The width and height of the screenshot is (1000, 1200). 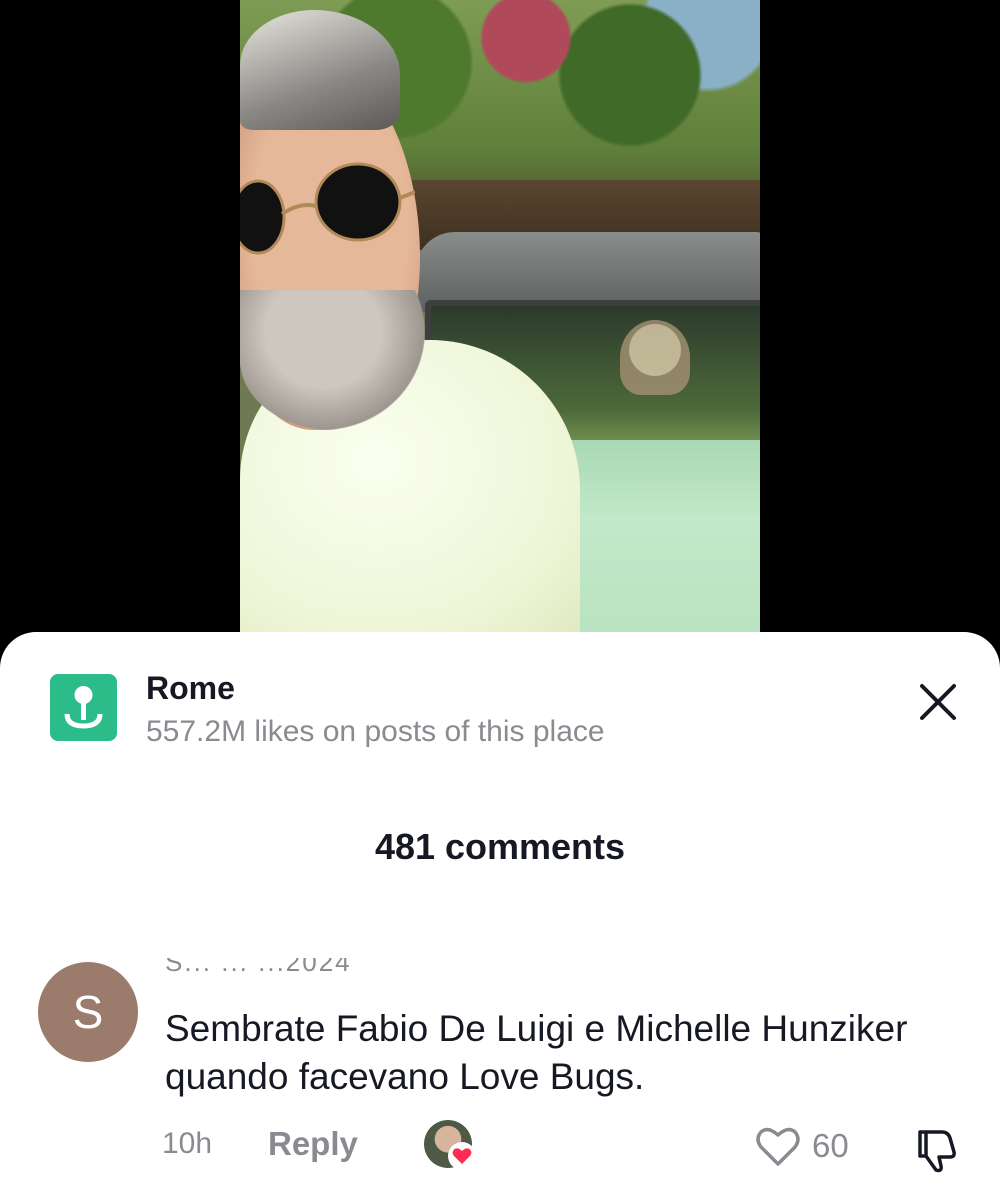 I want to click on comment-timestamp: 10h, so click(x=187, y=1143).